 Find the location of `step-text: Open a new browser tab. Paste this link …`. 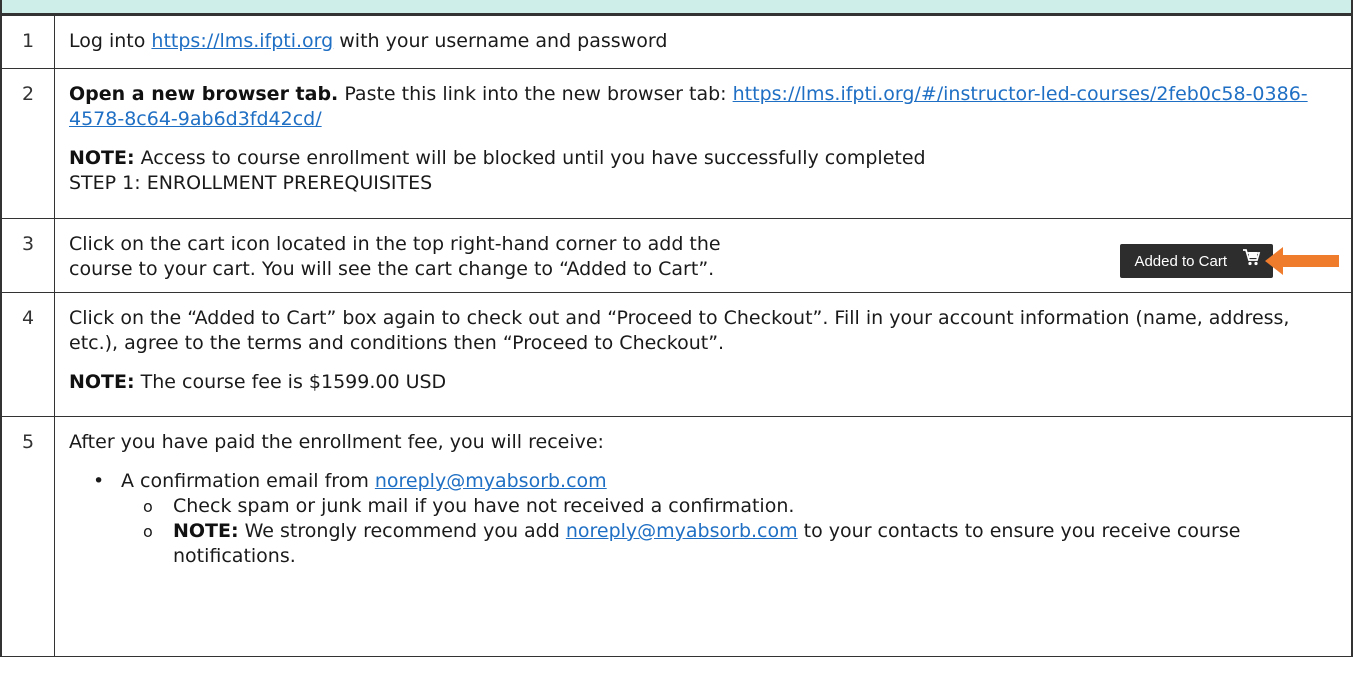

step-text: Open a new browser tab. Paste this link … is located at coordinates (704, 107).